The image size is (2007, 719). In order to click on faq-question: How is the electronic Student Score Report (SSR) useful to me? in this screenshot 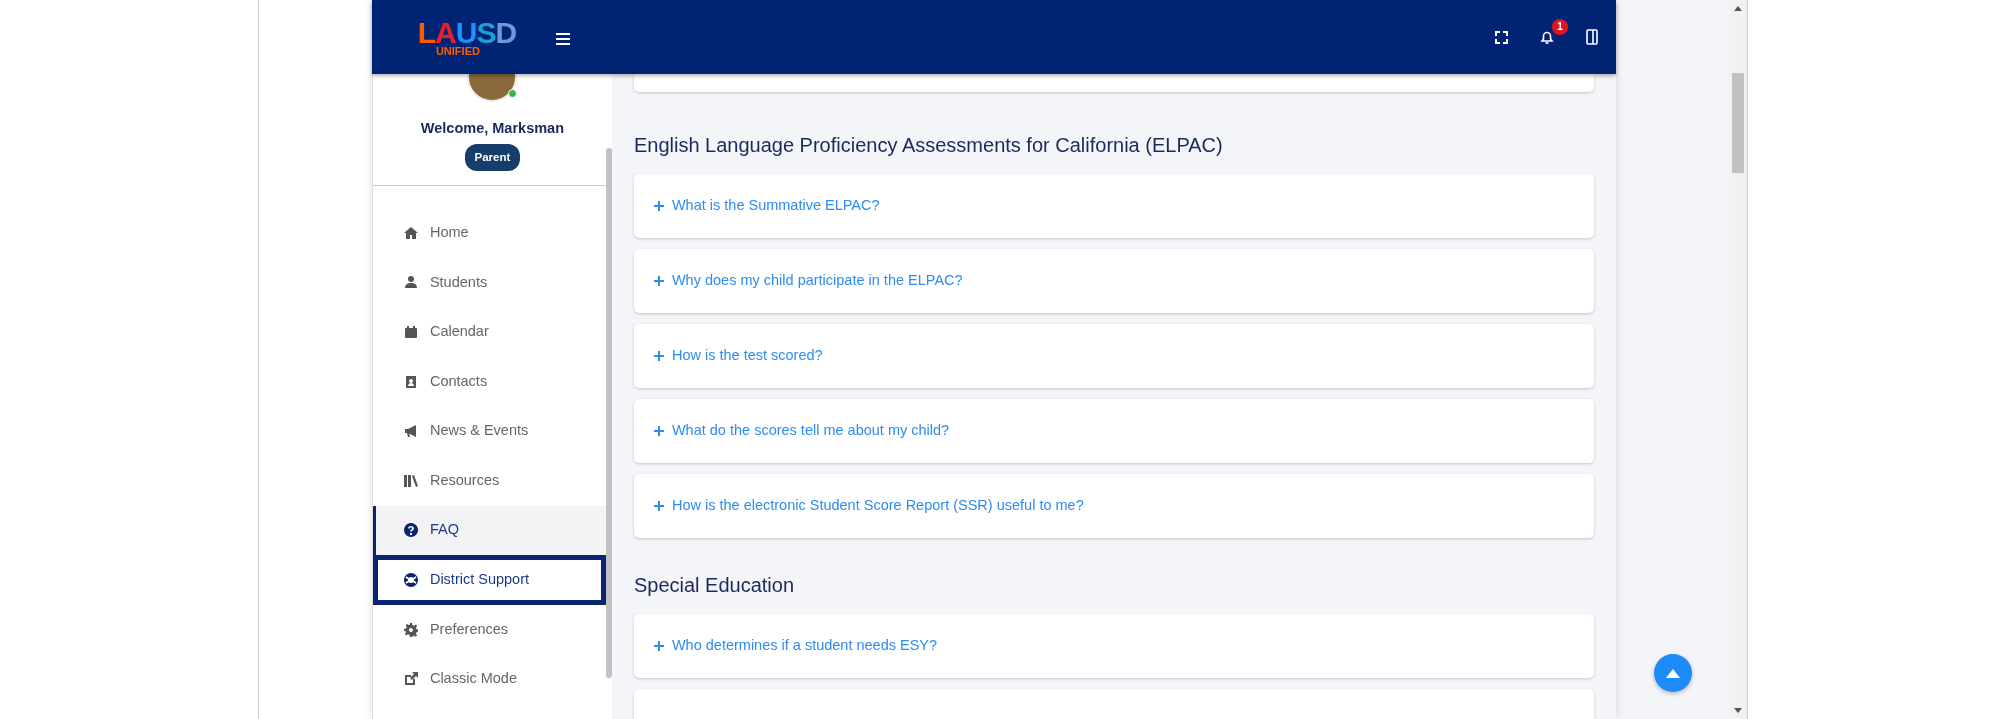, I will do `click(868, 506)`.